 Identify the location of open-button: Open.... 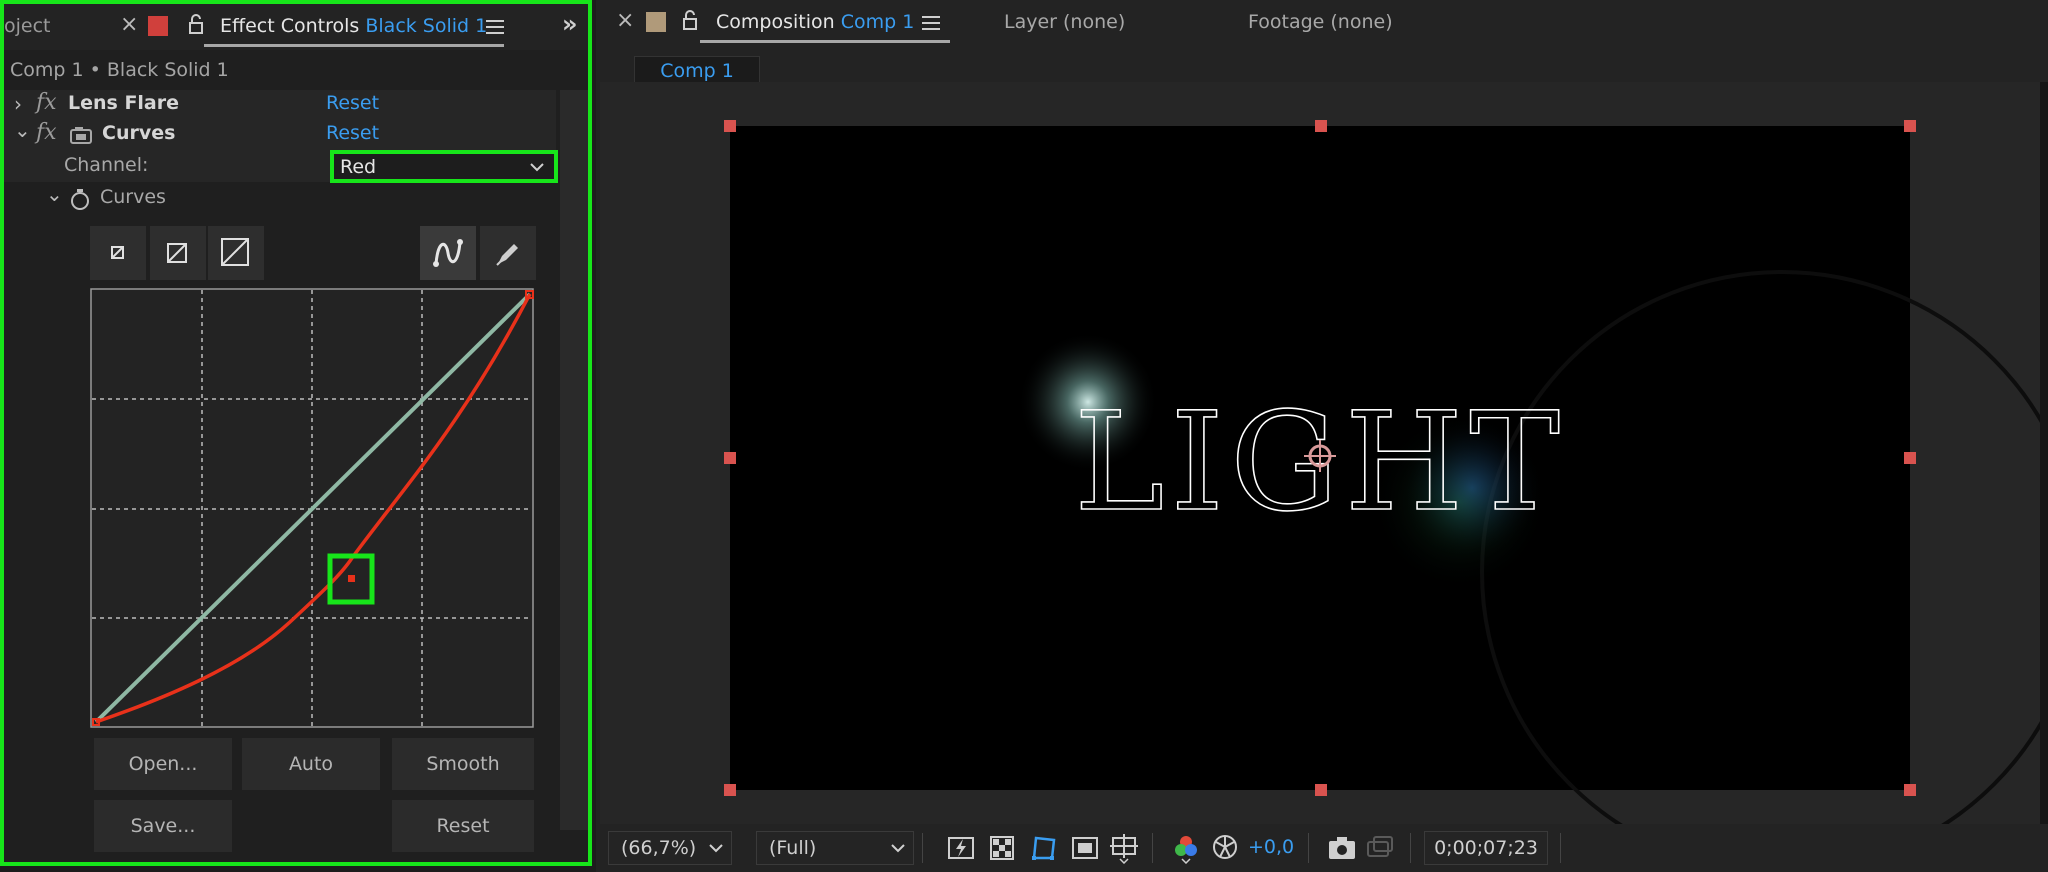
(163, 764).